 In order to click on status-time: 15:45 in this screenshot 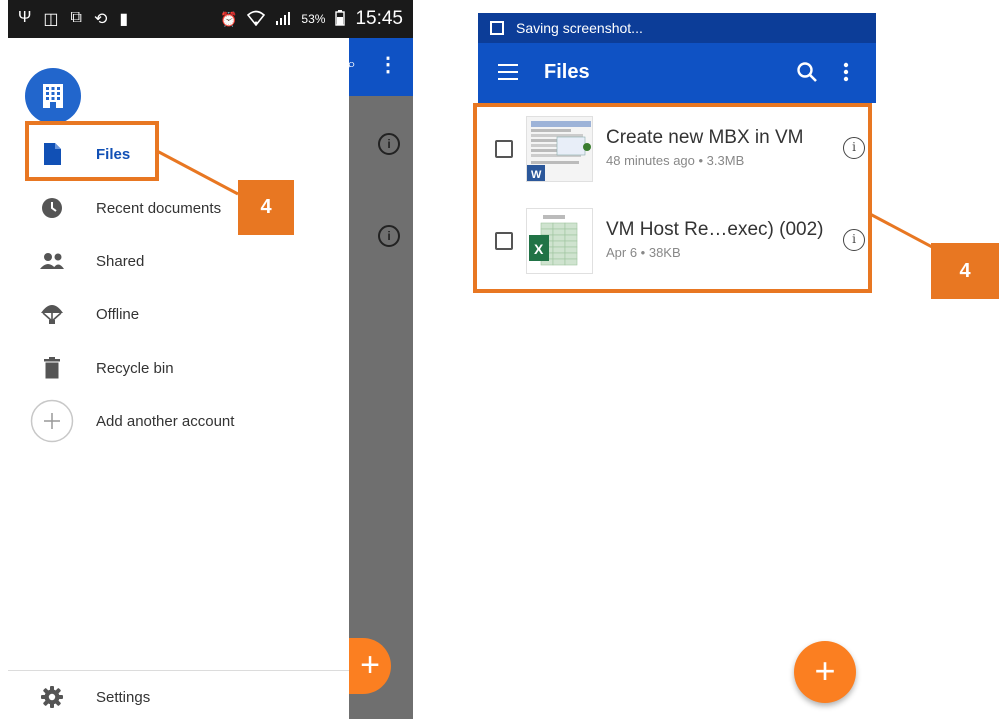, I will do `click(379, 18)`.